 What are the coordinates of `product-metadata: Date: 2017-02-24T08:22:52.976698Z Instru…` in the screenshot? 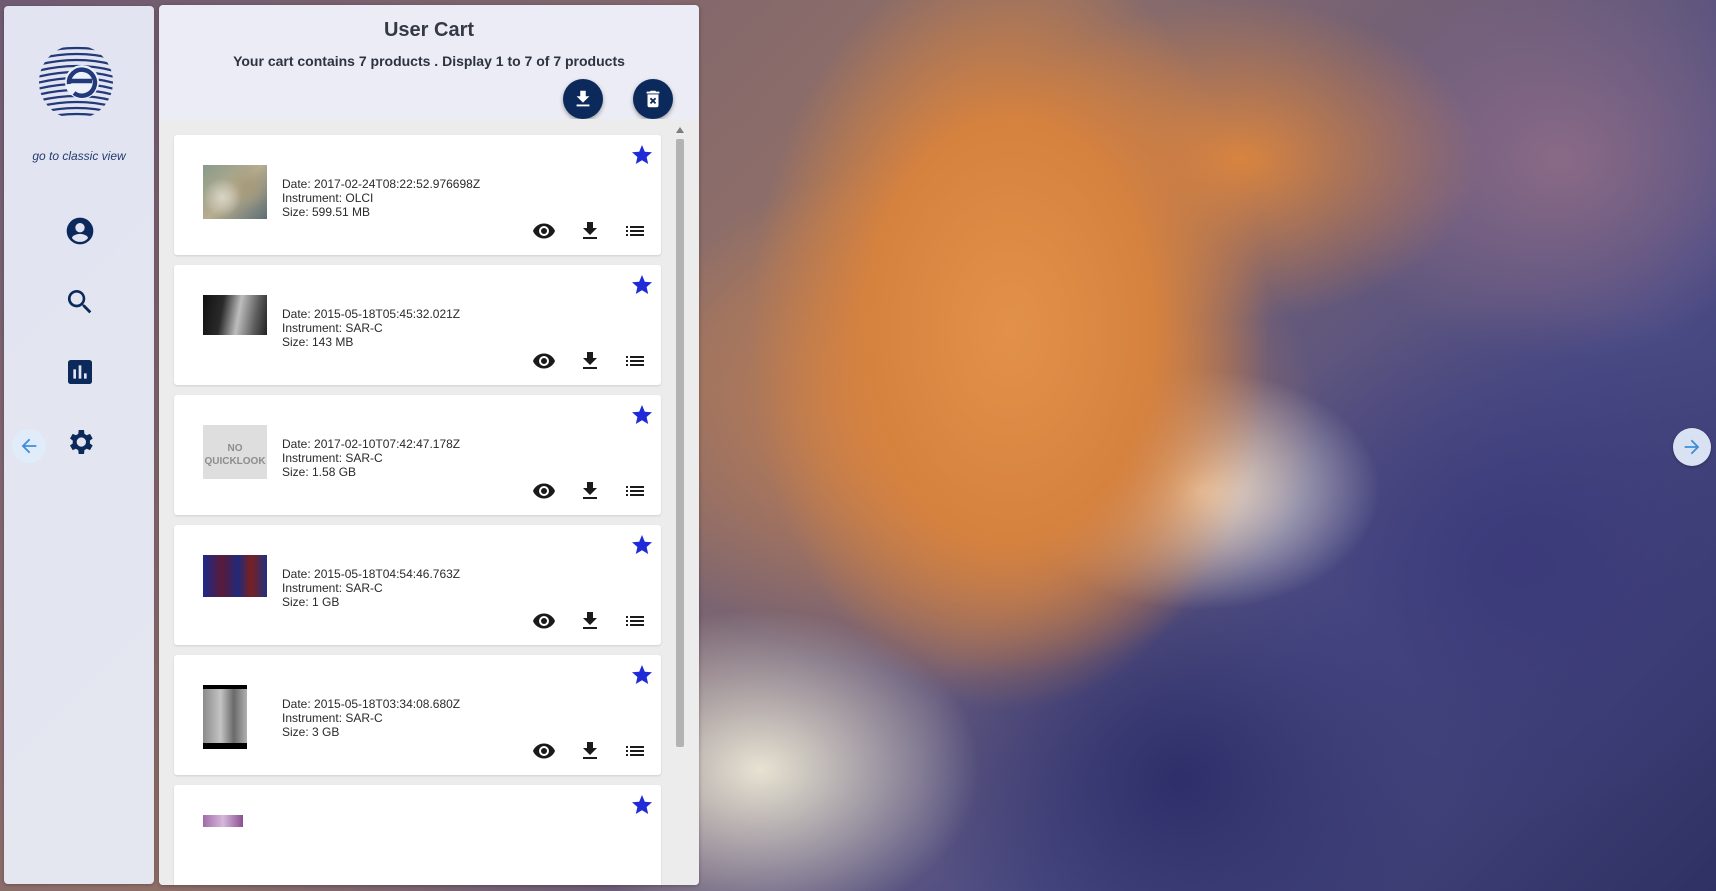 It's located at (381, 198).